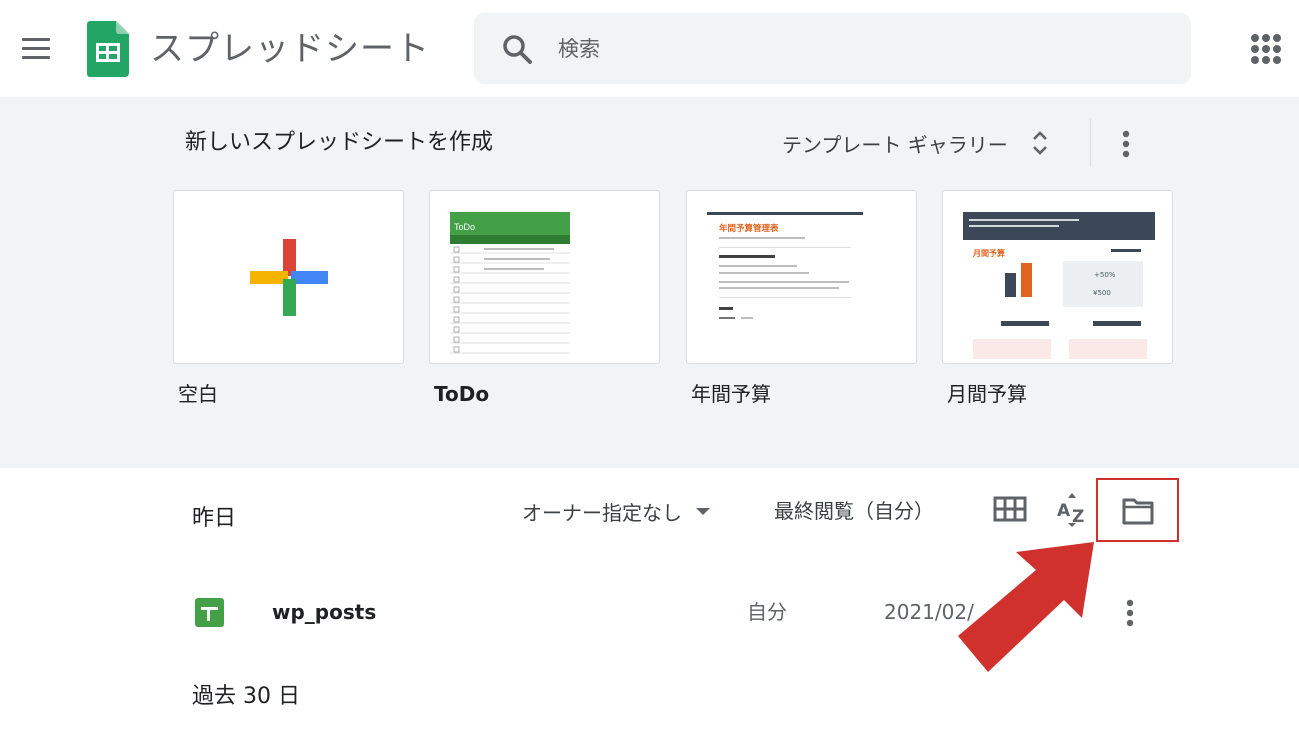 The image size is (1299, 742). I want to click on template-tile-todo: ToDo ToDo, so click(544, 300).